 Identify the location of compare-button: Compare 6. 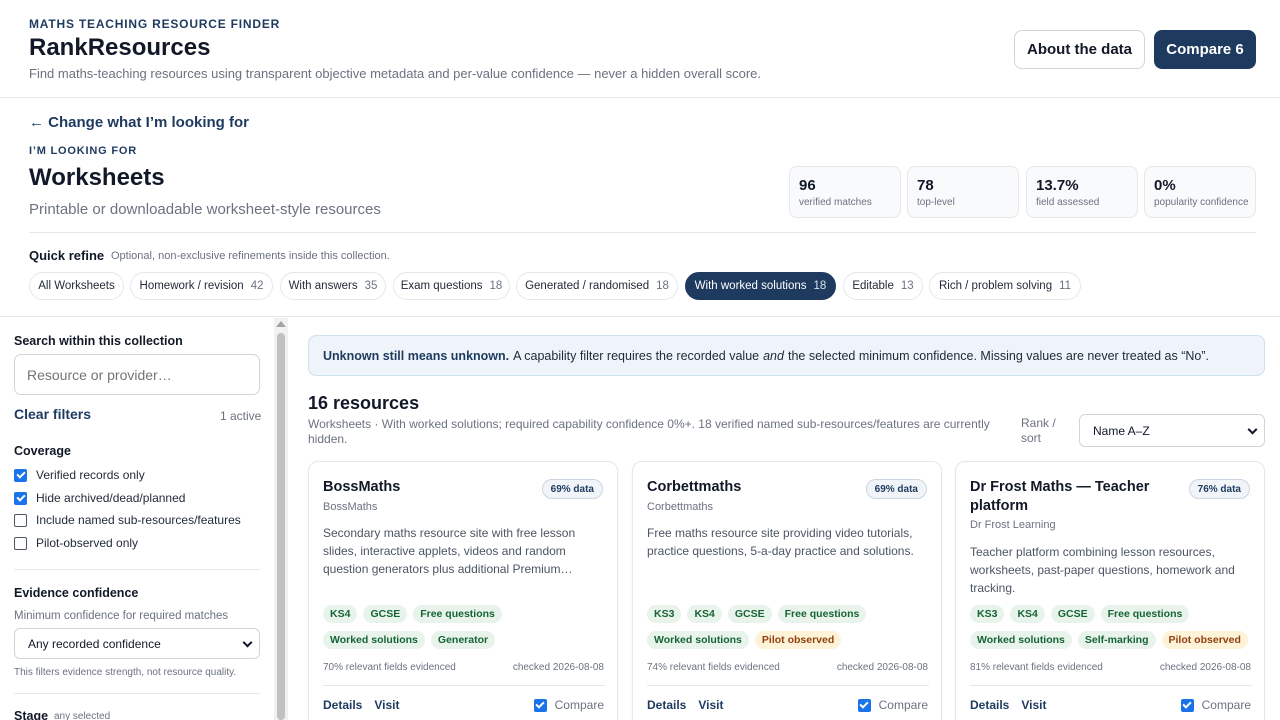
(1205, 49).